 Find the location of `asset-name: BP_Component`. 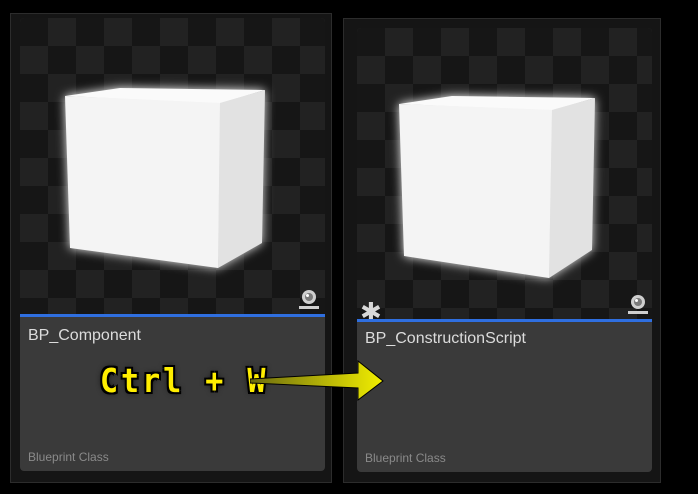

asset-name: BP_Component is located at coordinates (84, 335).